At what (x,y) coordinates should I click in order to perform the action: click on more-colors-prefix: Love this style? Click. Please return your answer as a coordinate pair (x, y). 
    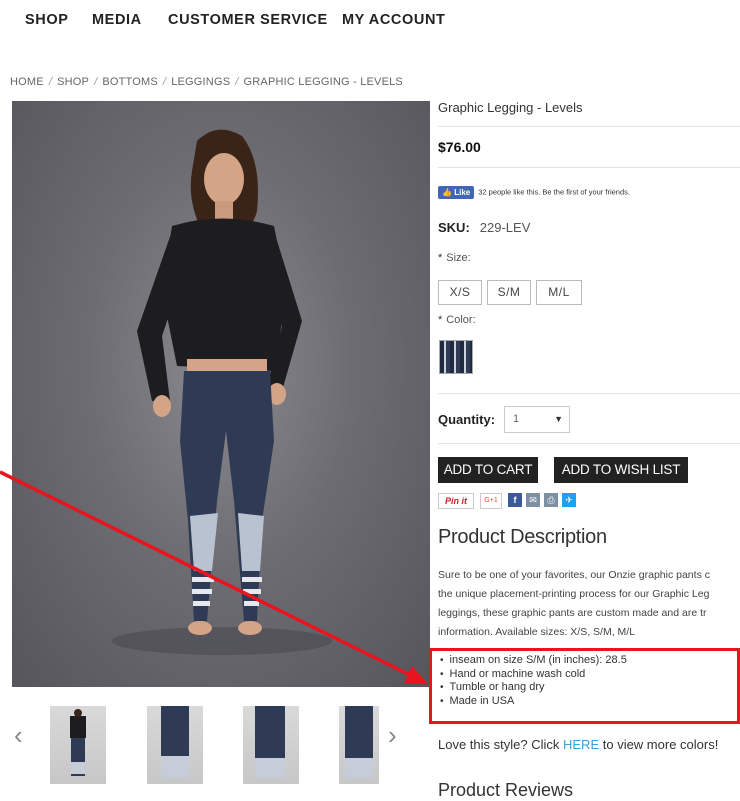
    Looking at the image, I should click on (500, 744).